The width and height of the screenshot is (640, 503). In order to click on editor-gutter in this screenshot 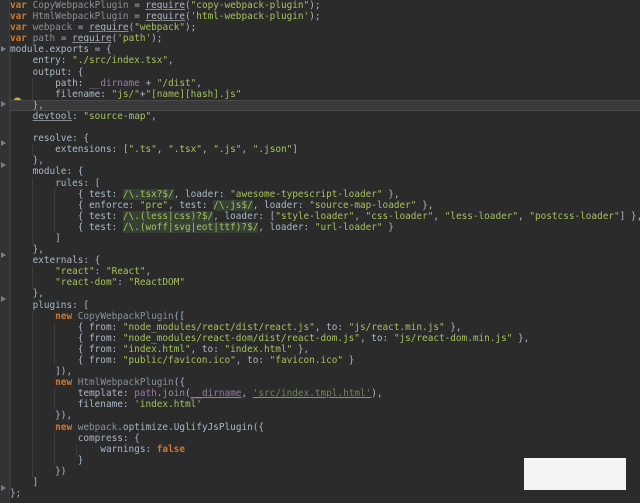, I will do `click(5, 251)`.